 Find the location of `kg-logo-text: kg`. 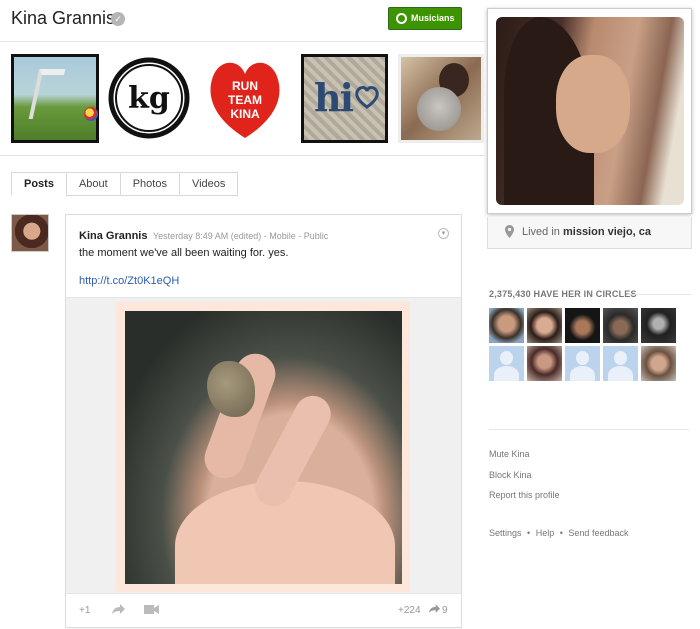

kg-logo-text: kg is located at coordinates (149, 98).